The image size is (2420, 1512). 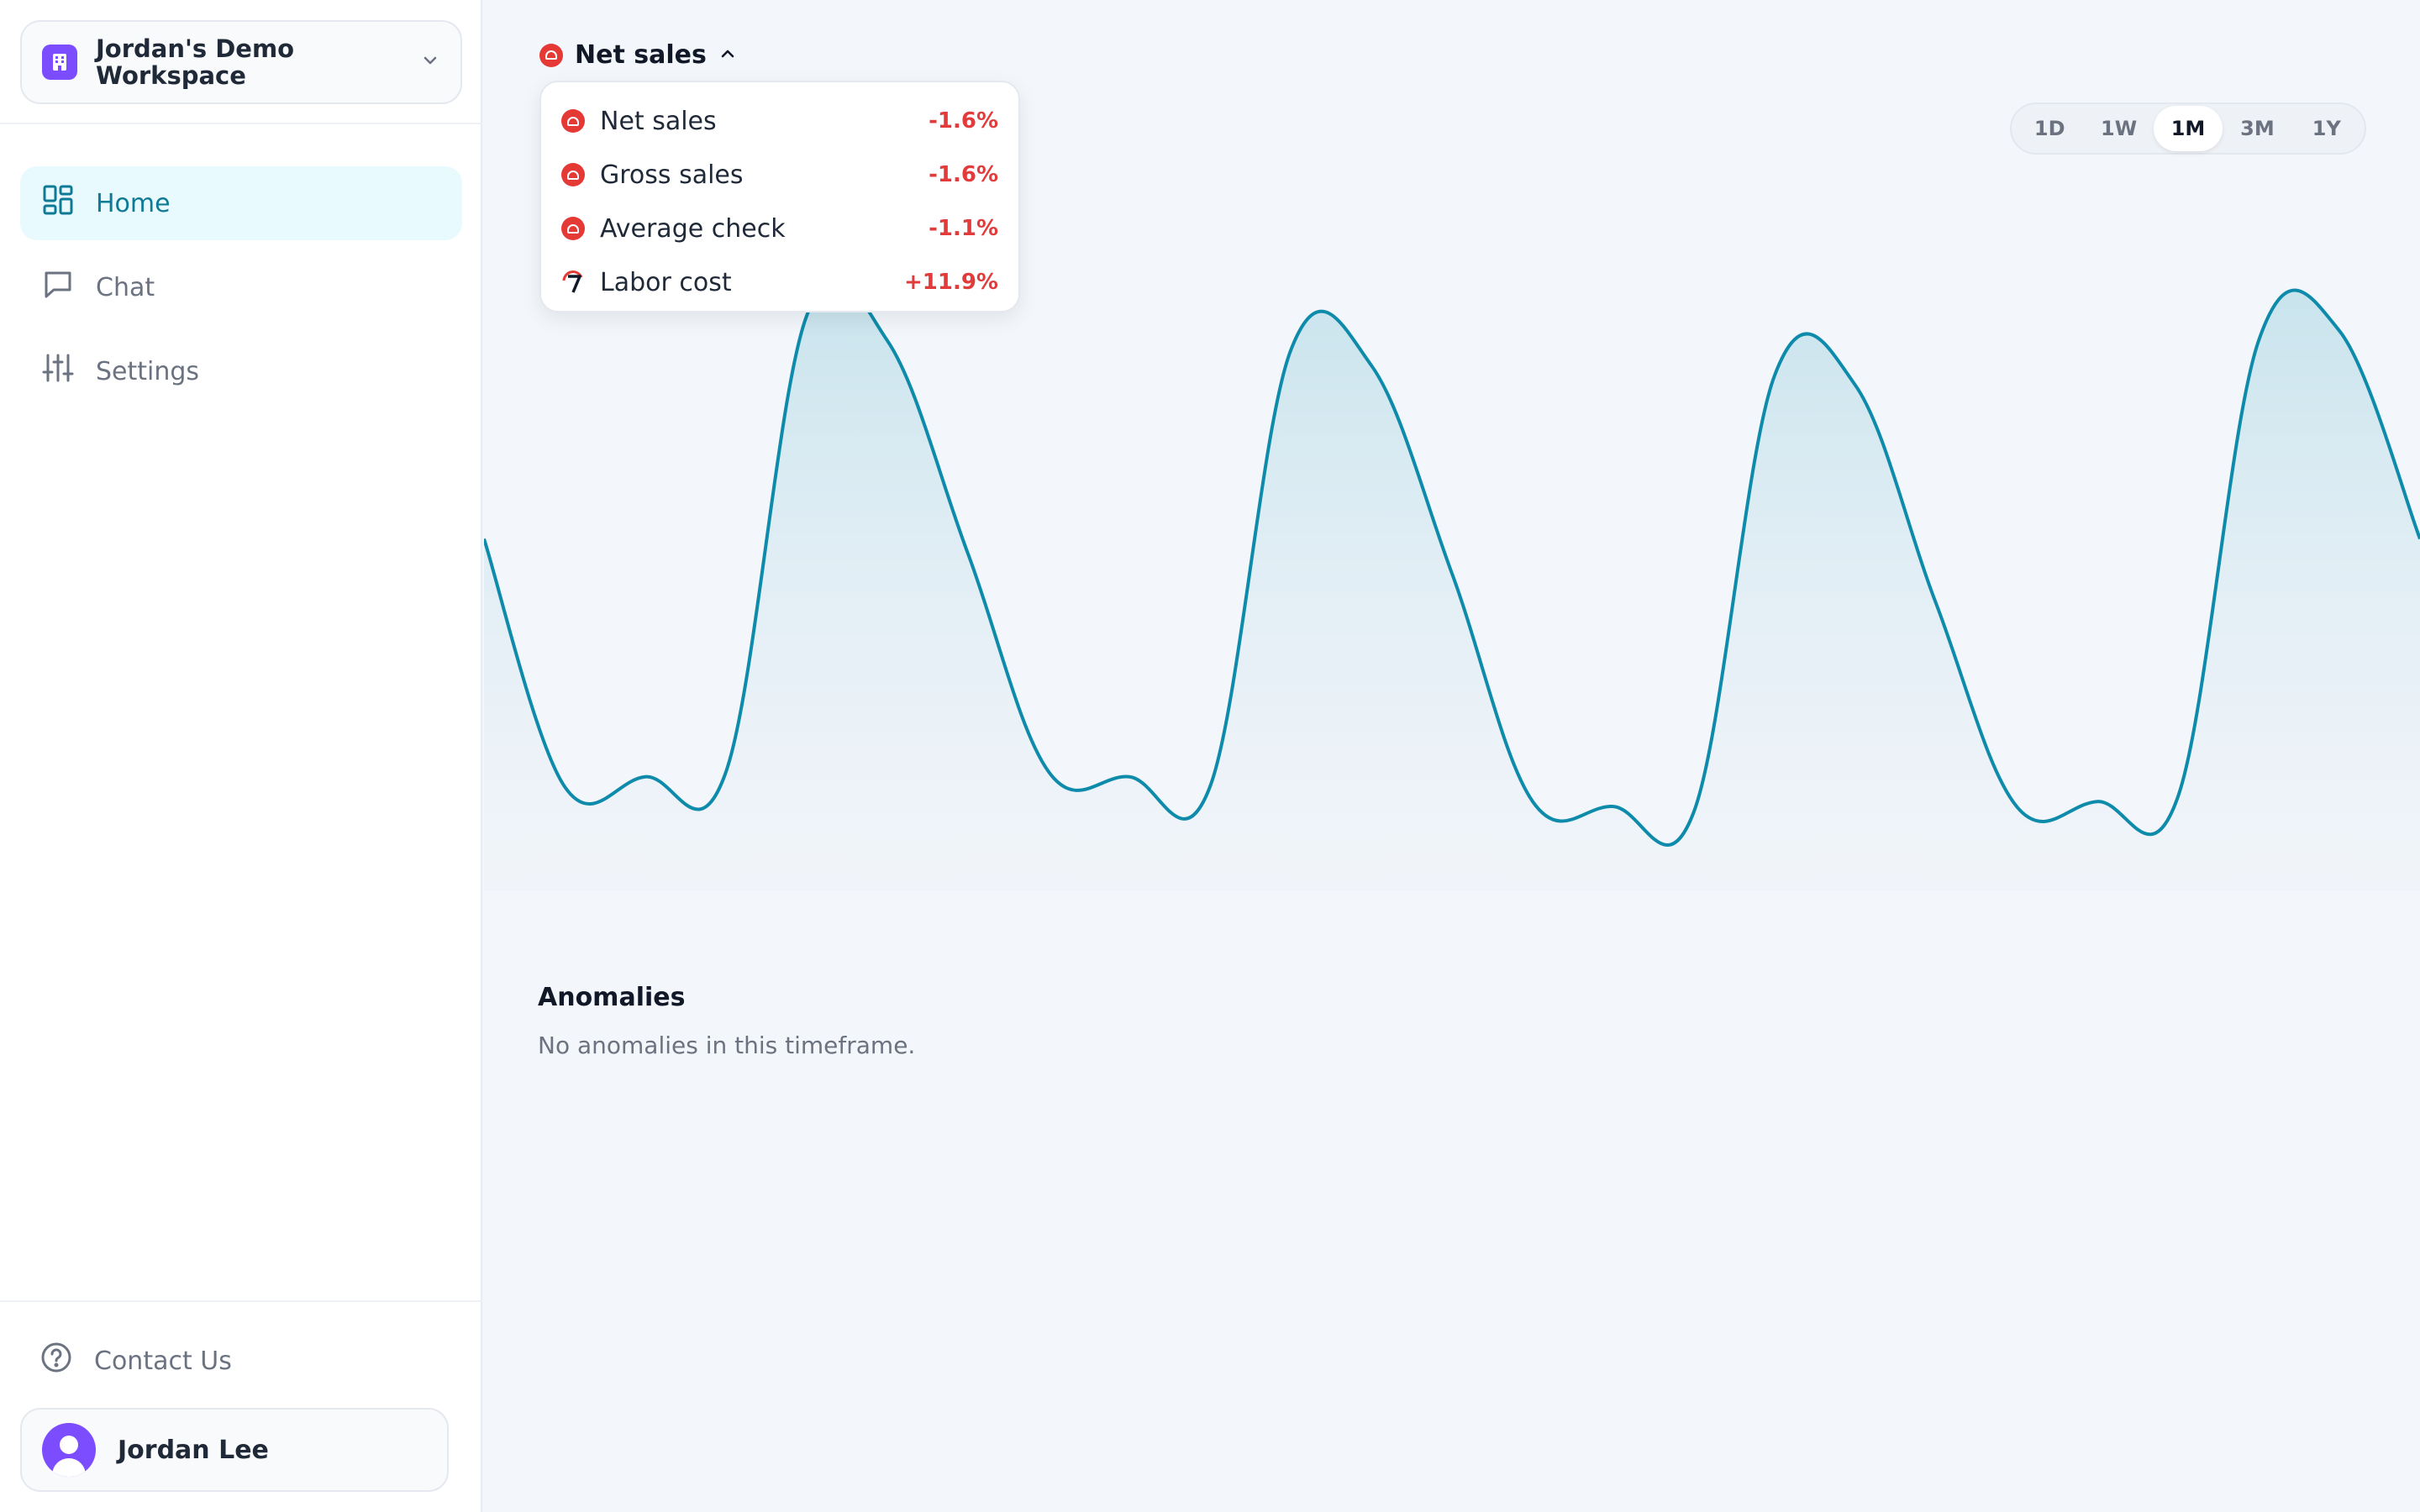 I want to click on metric-option-delta: -1.1%, so click(x=963, y=228).